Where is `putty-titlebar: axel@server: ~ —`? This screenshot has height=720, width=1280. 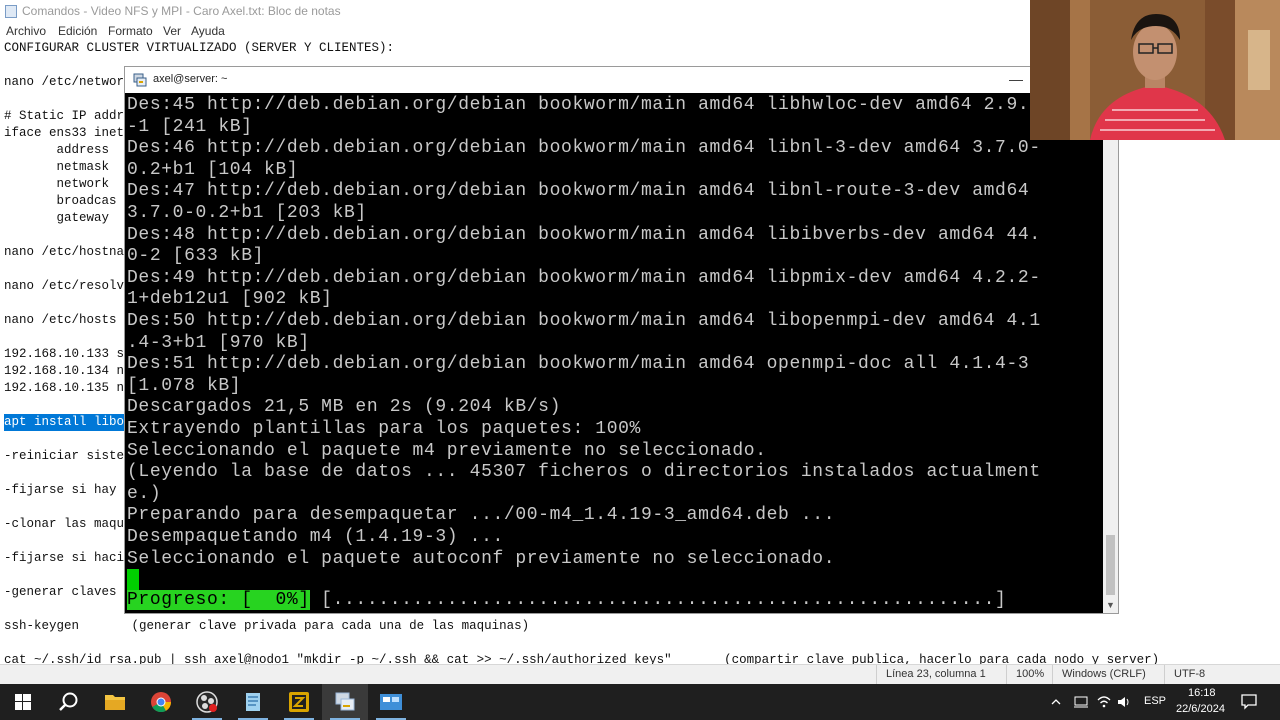 putty-titlebar: axel@server: ~ — is located at coordinates (621, 80).